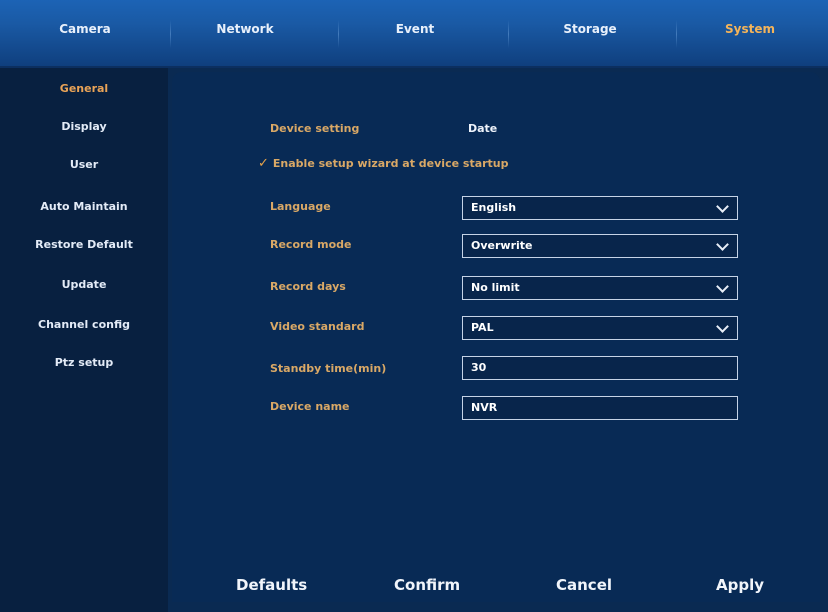  Describe the element at coordinates (300, 206) in the screenshot. I see `language-label: Language` at that location.